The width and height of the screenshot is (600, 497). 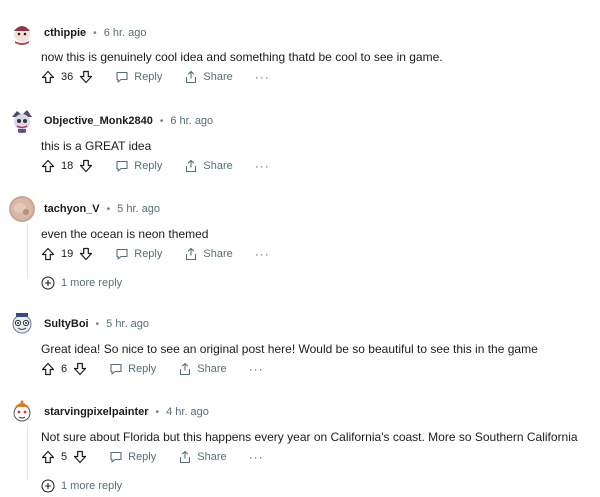 I want to click on comment-actions: 6 Reply Share ···, so click(x=152, y=369).